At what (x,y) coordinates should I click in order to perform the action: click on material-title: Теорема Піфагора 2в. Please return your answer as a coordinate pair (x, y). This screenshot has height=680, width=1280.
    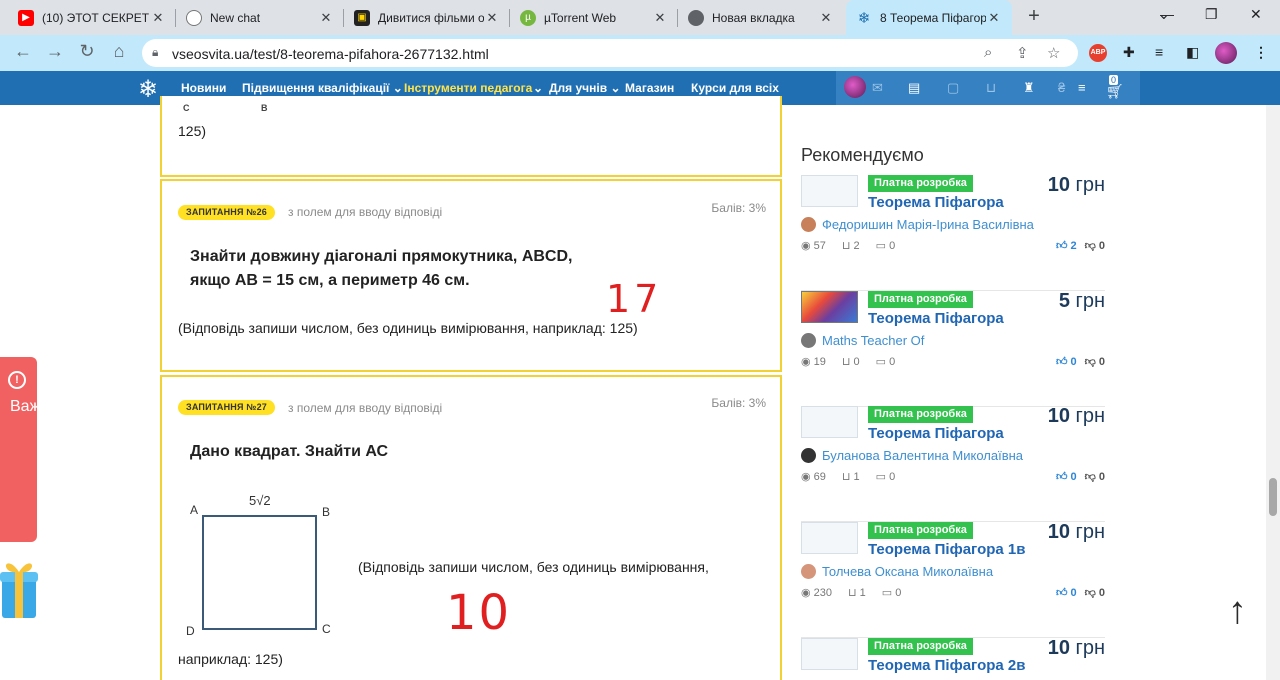
    Looking at the image, I should click on (947, 665).